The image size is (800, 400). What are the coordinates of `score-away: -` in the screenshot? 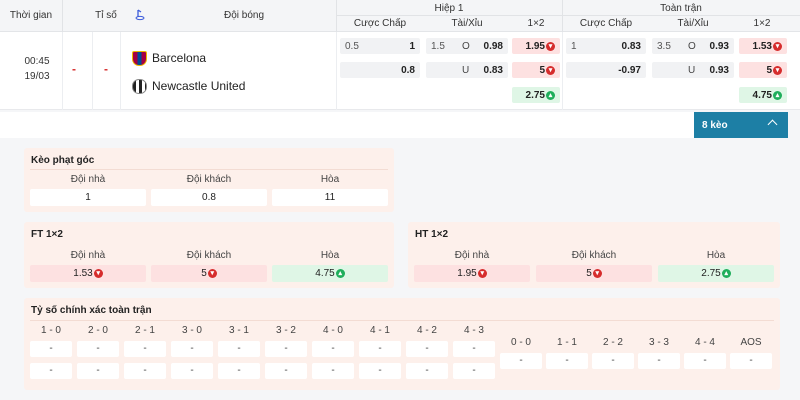 It's located at (106, 69).